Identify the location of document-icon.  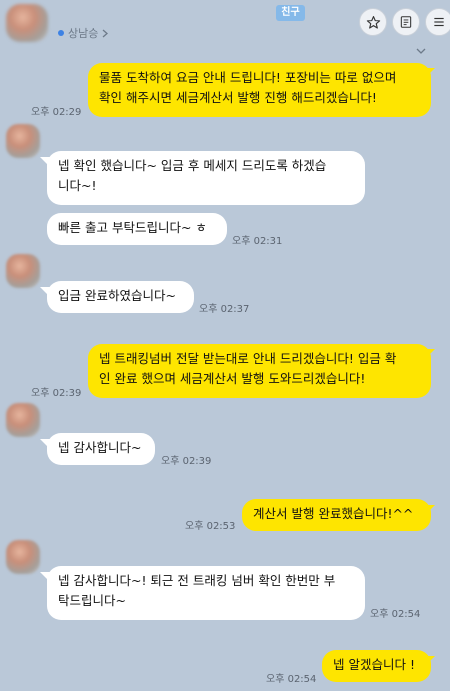
(406, 22).